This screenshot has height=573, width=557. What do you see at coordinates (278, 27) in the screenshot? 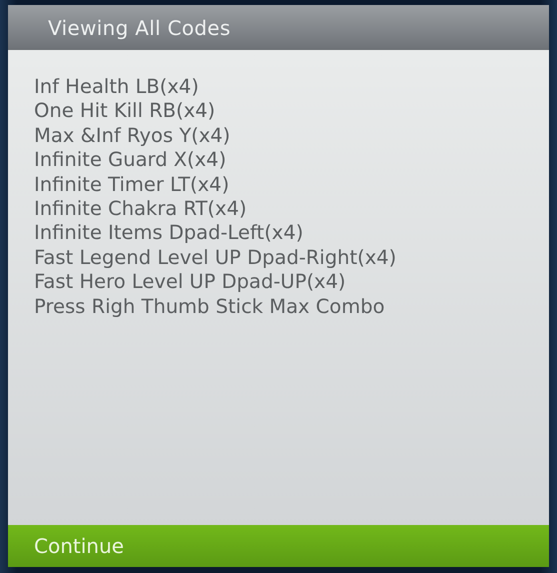
I see `dialog-title: Viewing All Codes` at bounding box center [278, 27].